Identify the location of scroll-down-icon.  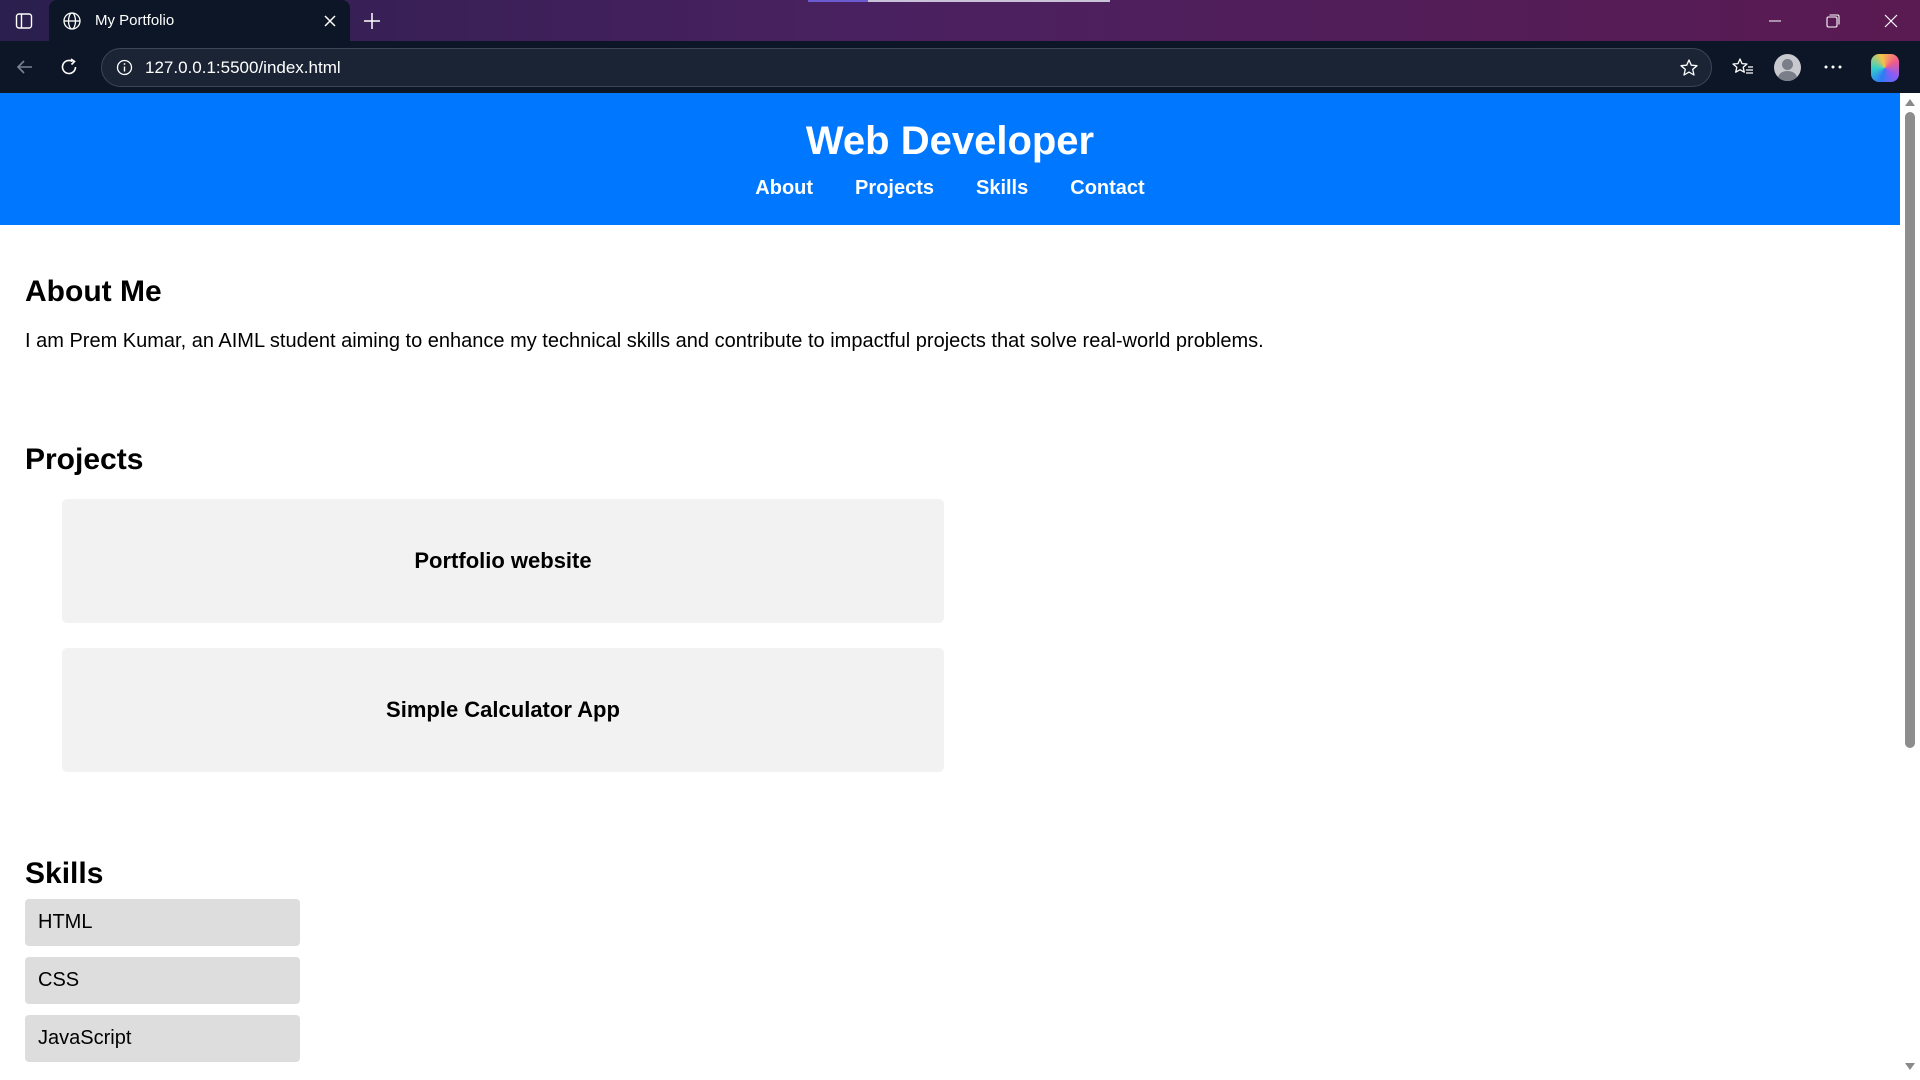
(1910, 1066).